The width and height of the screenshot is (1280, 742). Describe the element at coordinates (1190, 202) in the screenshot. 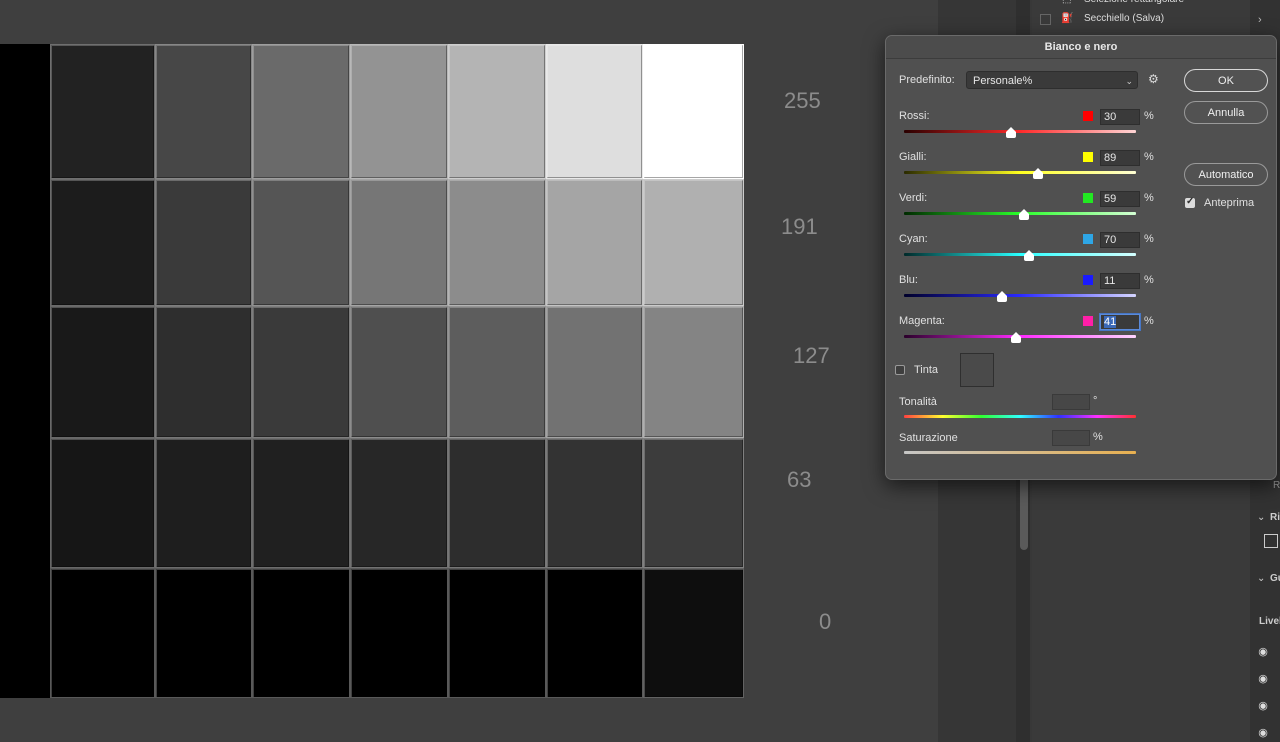

I see `preview-checkbox` at that location.